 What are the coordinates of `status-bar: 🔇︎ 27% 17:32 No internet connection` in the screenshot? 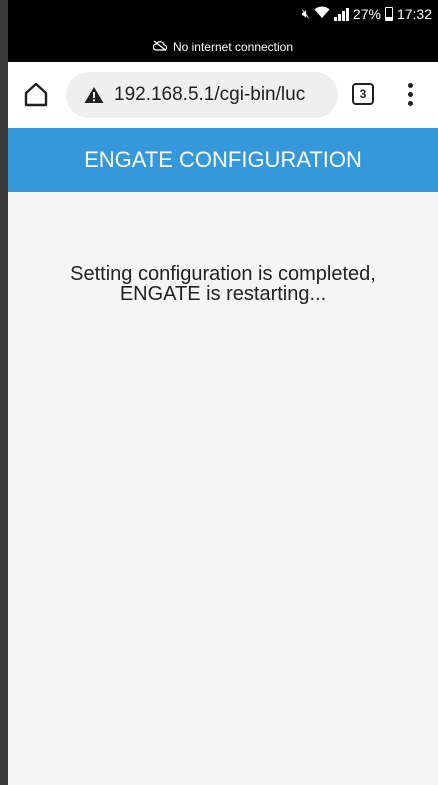 It's located at (223, 31).